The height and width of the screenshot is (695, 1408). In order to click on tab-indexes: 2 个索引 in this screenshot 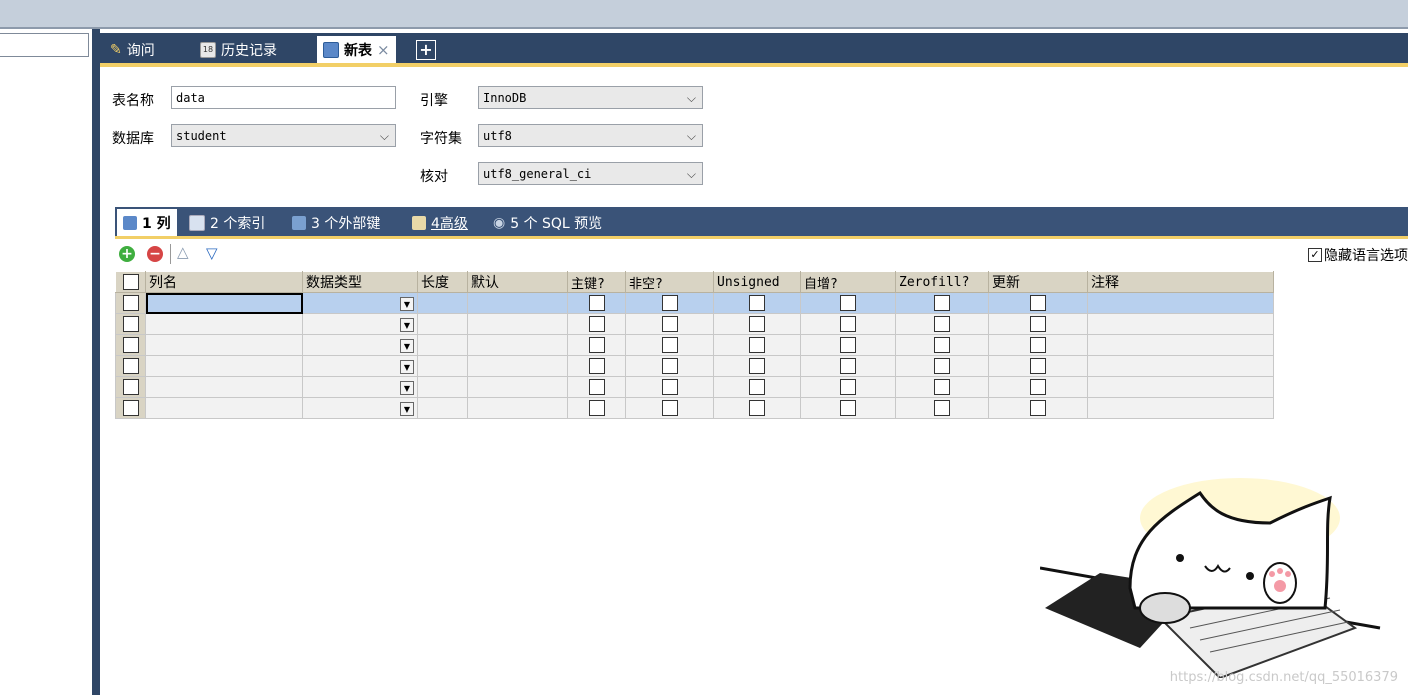, I will do `click(227, 222)`.